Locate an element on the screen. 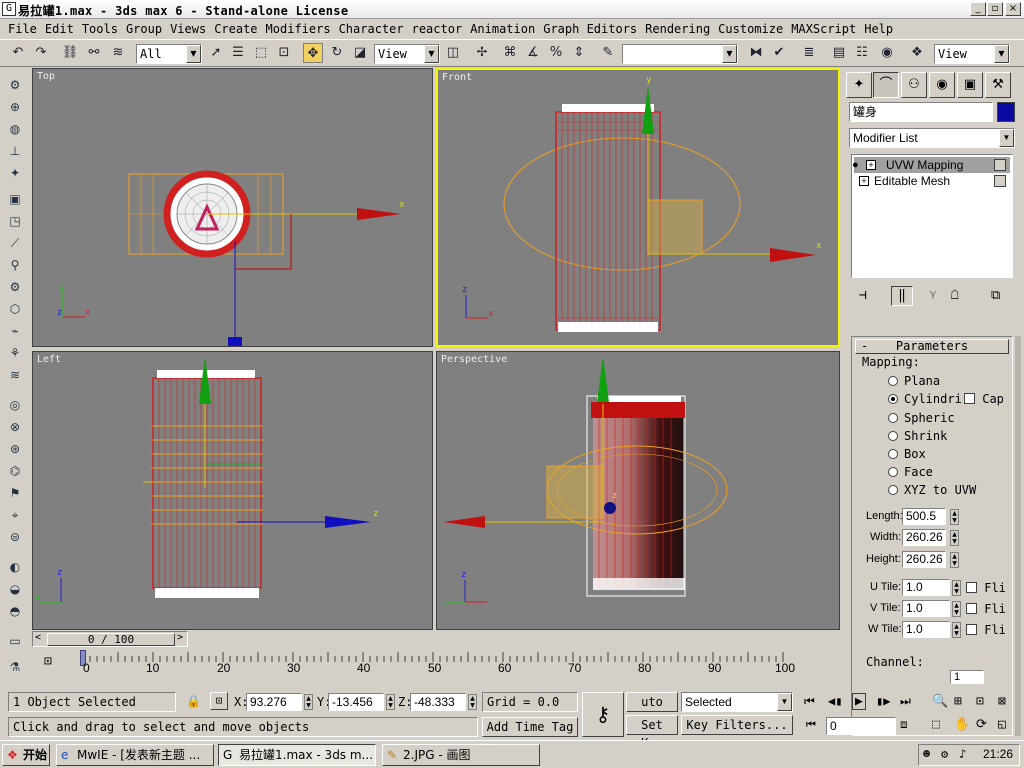  tool-icon: ⚲ is located at coordinates (15, 265).